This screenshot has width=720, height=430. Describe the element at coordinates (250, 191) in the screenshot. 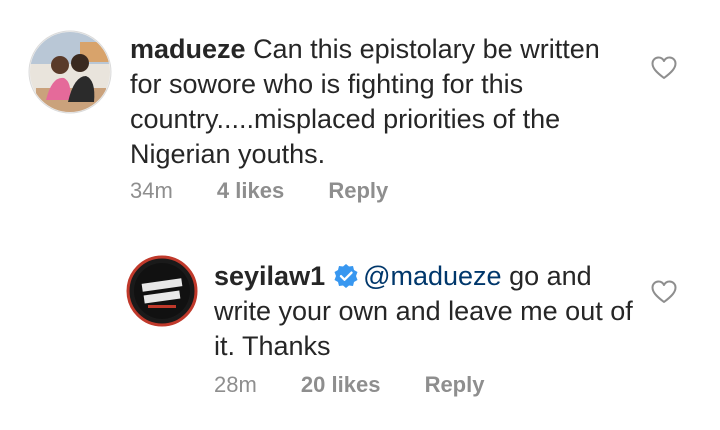

I see `comment-likes: 4 likes` at that location.